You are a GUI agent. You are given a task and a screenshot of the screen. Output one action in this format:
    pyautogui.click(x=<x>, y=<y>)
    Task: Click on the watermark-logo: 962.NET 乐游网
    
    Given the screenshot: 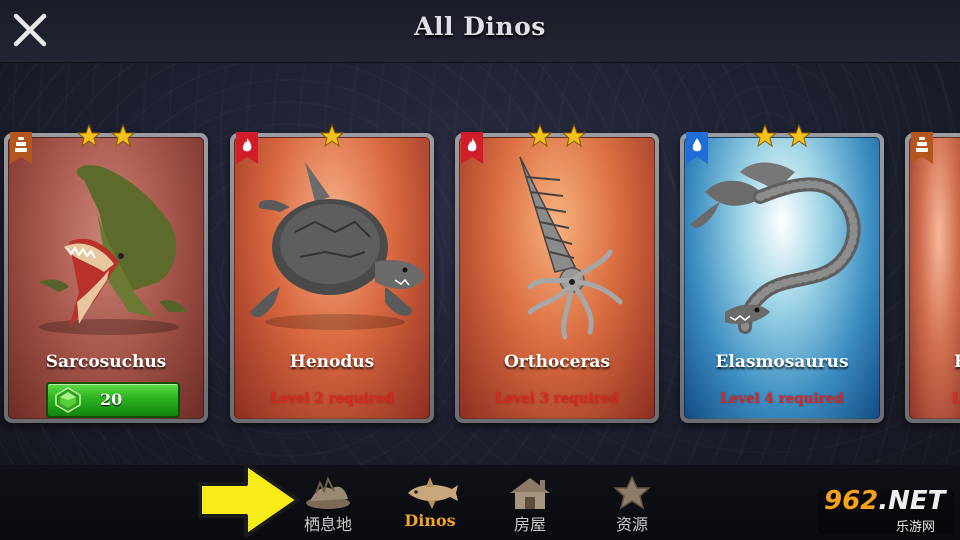 What is the action you would take?
    pyautogui.click(x=886, y=511)
    